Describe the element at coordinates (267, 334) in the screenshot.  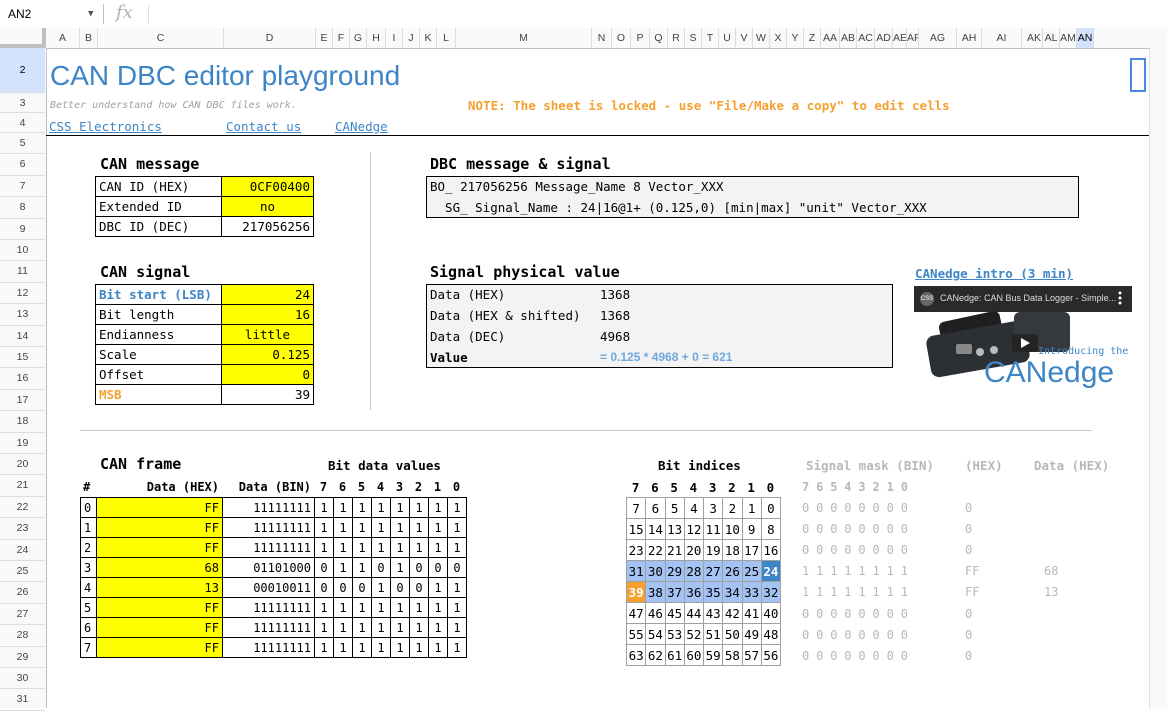
I see `endianness-input: little` at that location.